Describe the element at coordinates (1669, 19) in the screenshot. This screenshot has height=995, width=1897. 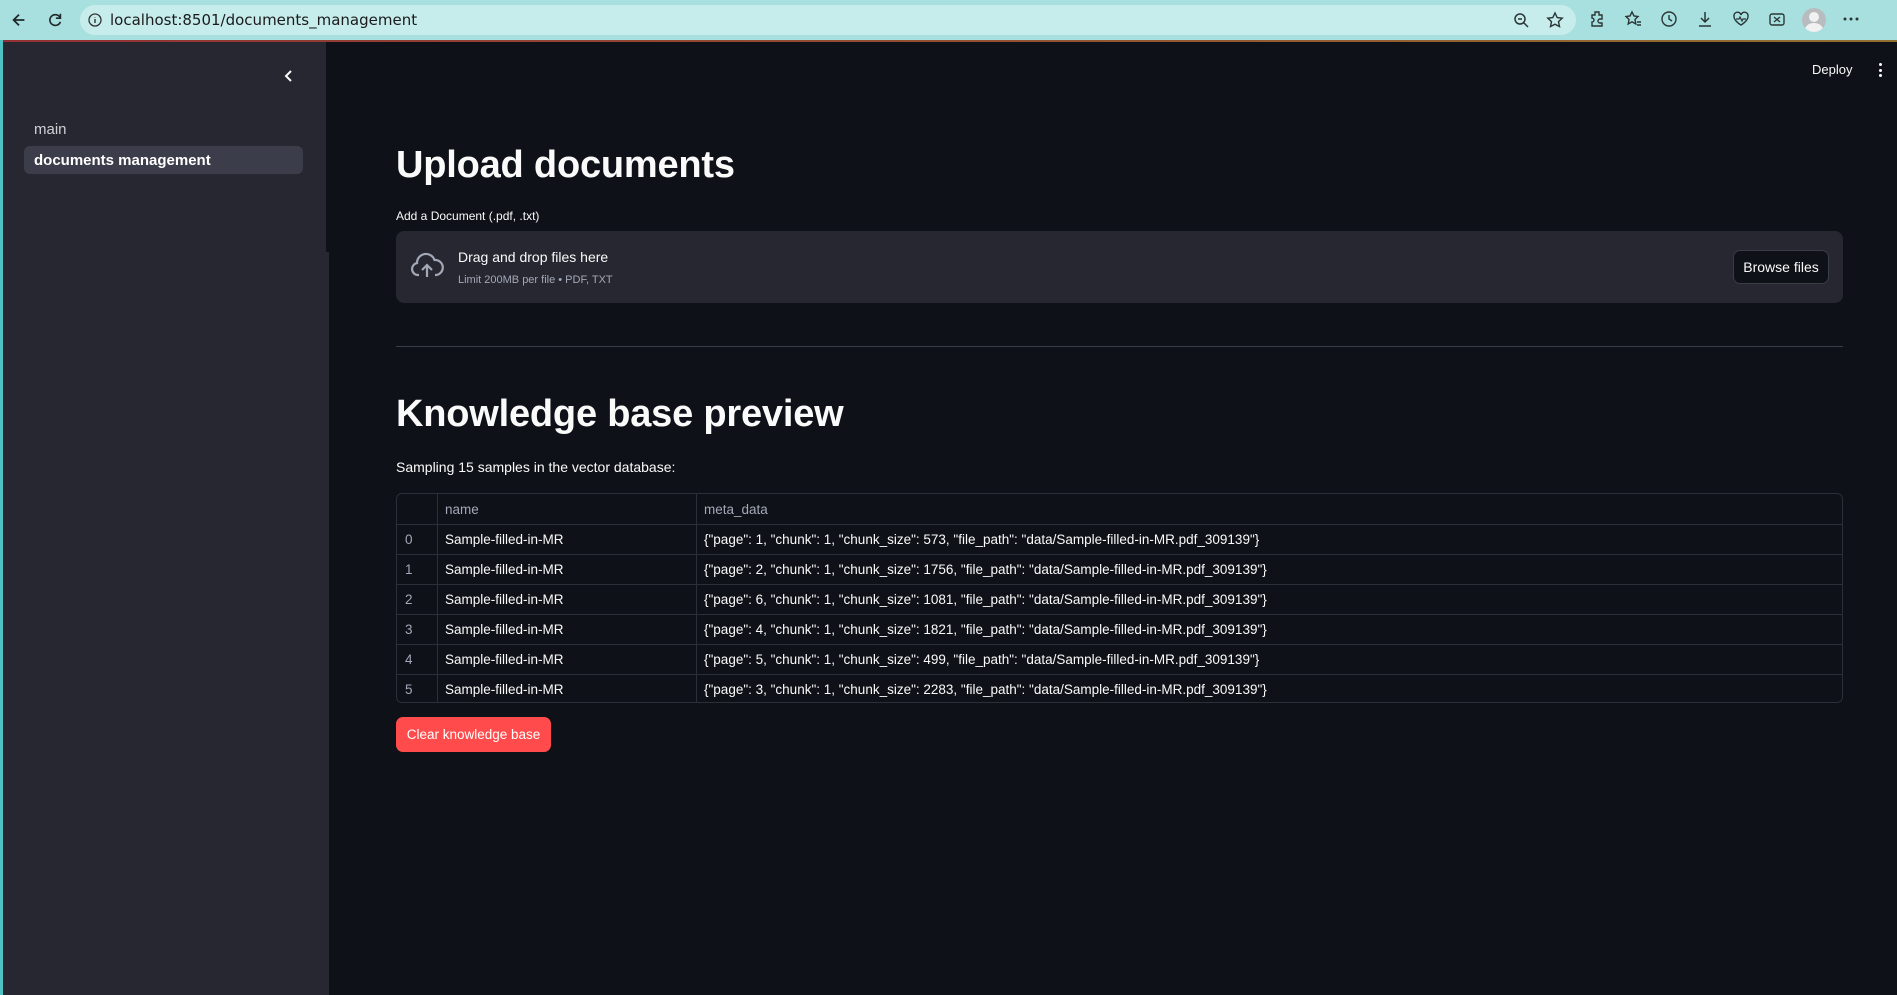
I see `history-icon` at that location.